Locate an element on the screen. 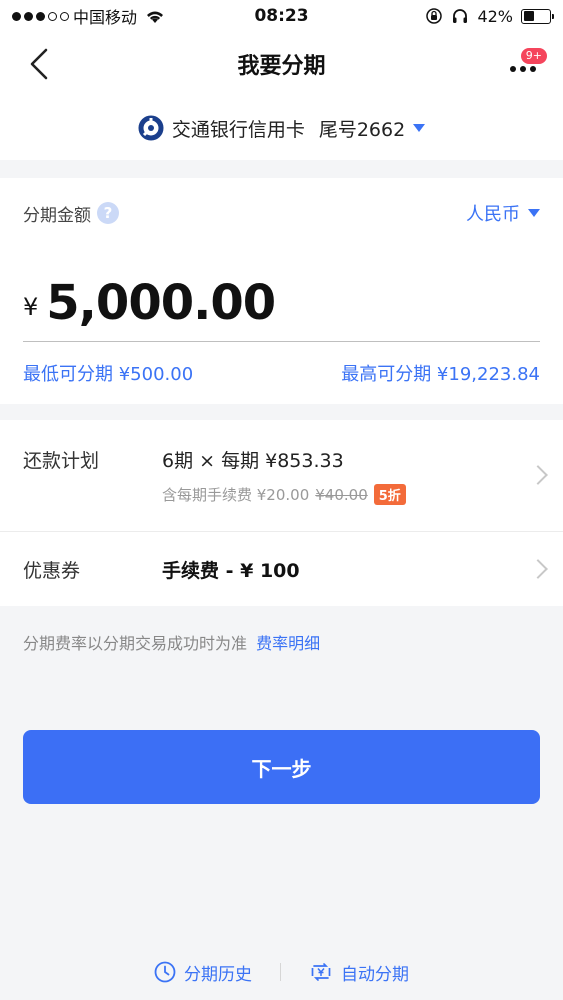 The image size is (563, 1000). currency-label: 人民币 is located at coordinates (493, 214).